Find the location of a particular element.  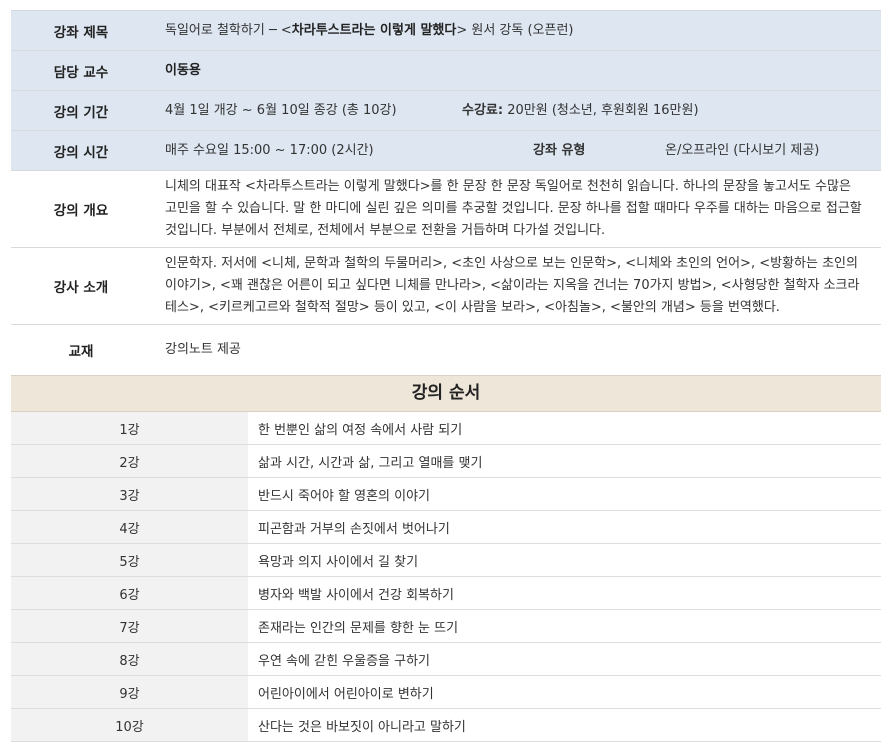

lecture-title: 한 번뿐인 삶의 여정 속에서 사람 되기 is located at coordinates (564, 428).